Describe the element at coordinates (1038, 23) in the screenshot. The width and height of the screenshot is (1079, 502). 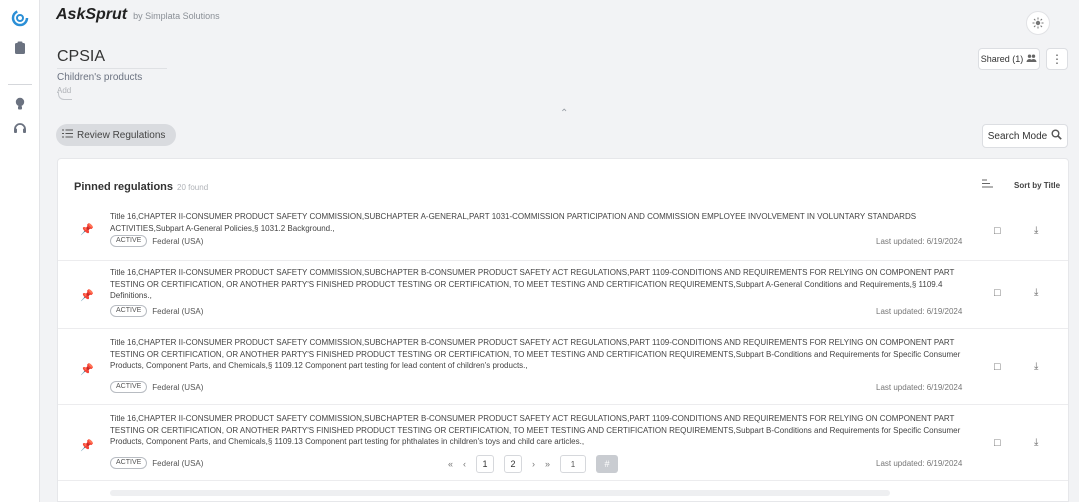
I see `sun-icon` at that location.